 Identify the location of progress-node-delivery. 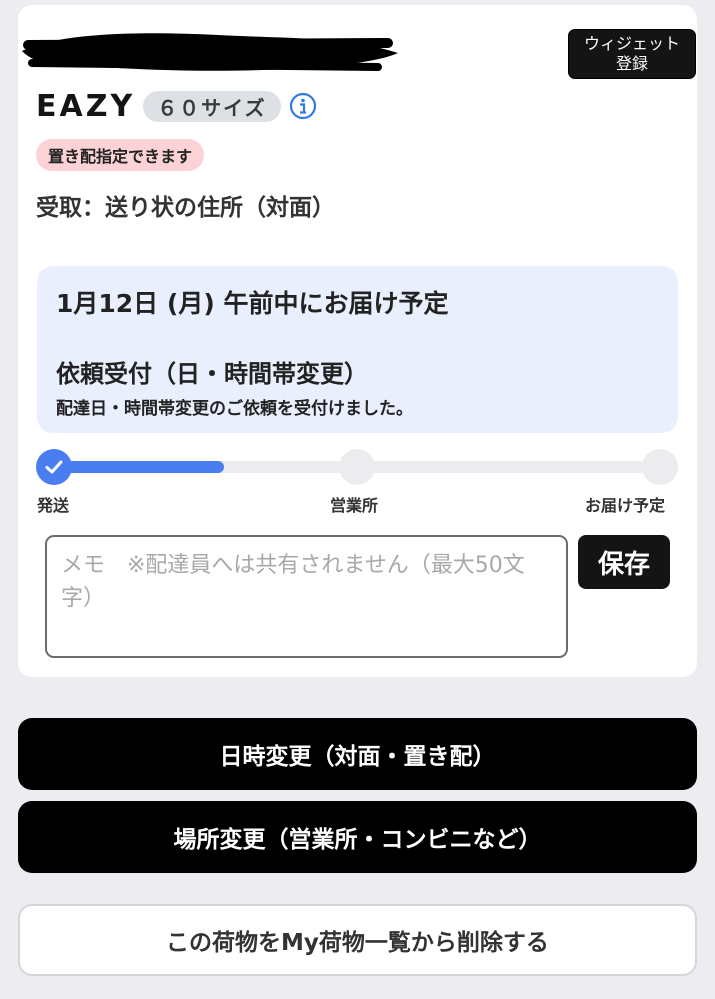
(660, 467).